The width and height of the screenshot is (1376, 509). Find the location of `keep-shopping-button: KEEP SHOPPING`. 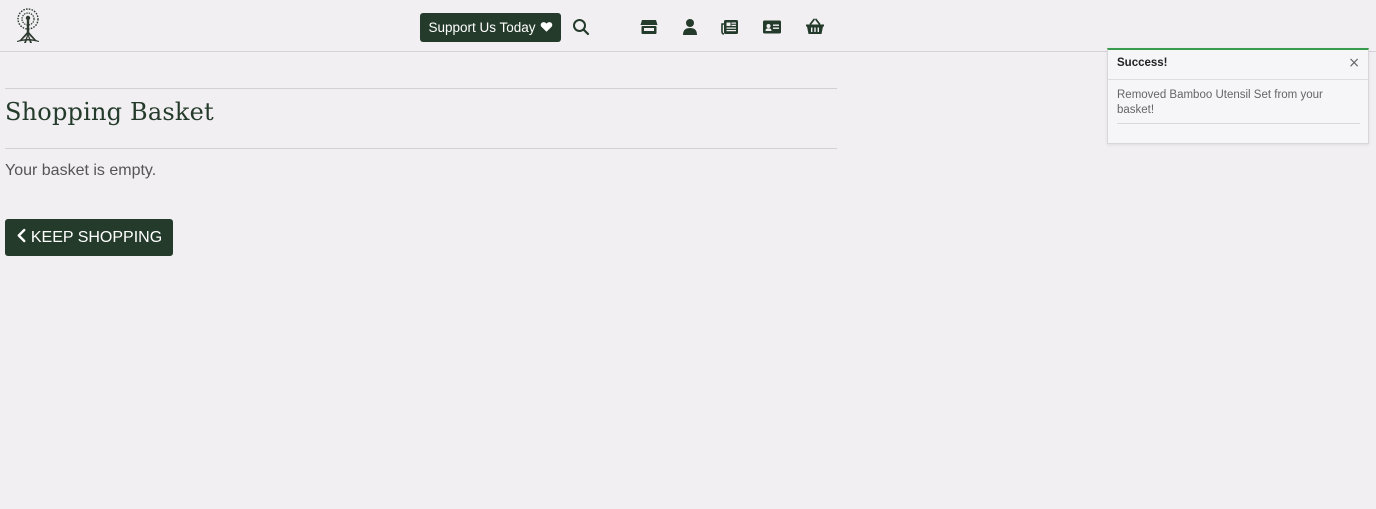

keep-shopping-button: KEEP SHOPPING is located at coordinates (89, 237).